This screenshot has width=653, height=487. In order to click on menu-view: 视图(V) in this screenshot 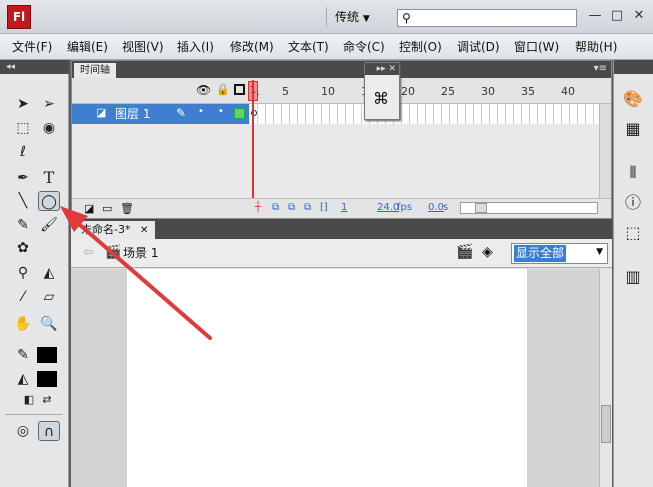, I will do `click(143, 47)`.